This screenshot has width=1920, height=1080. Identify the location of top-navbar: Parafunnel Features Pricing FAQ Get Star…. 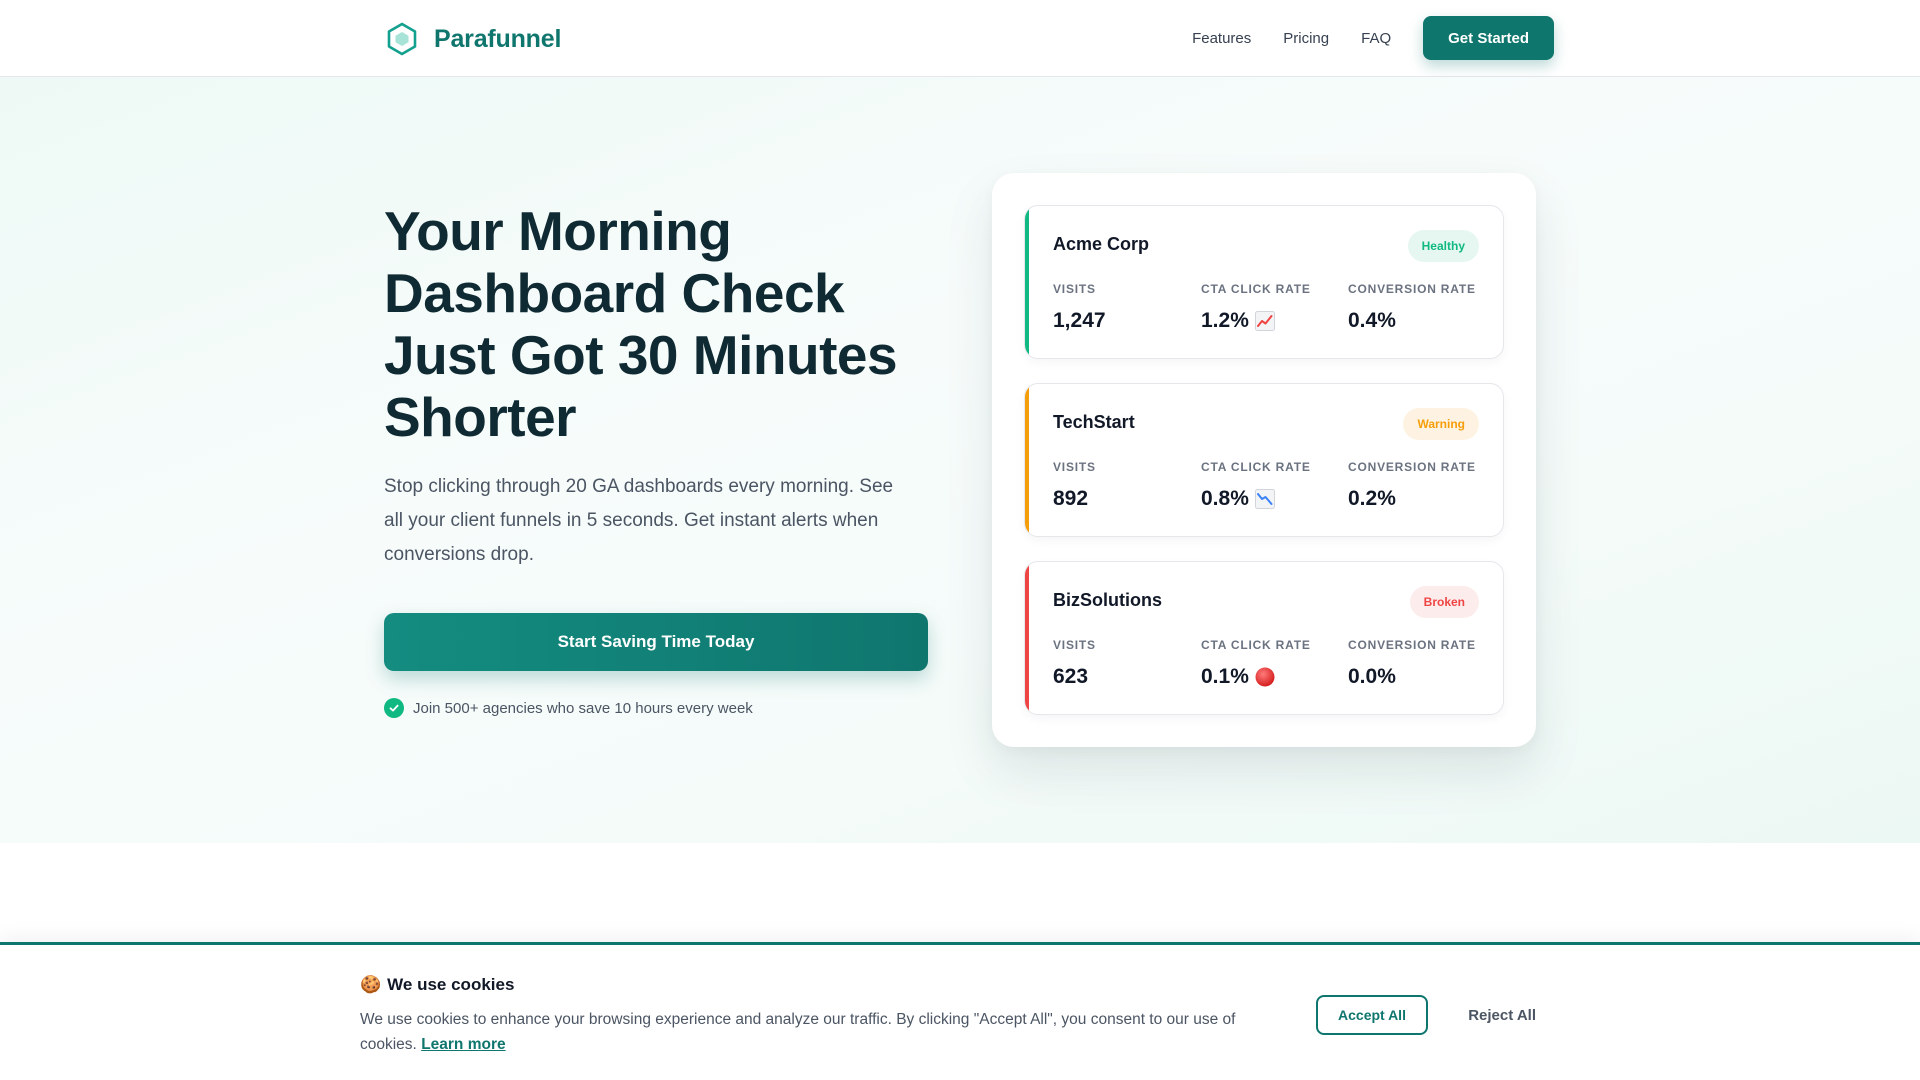
(960, 38).